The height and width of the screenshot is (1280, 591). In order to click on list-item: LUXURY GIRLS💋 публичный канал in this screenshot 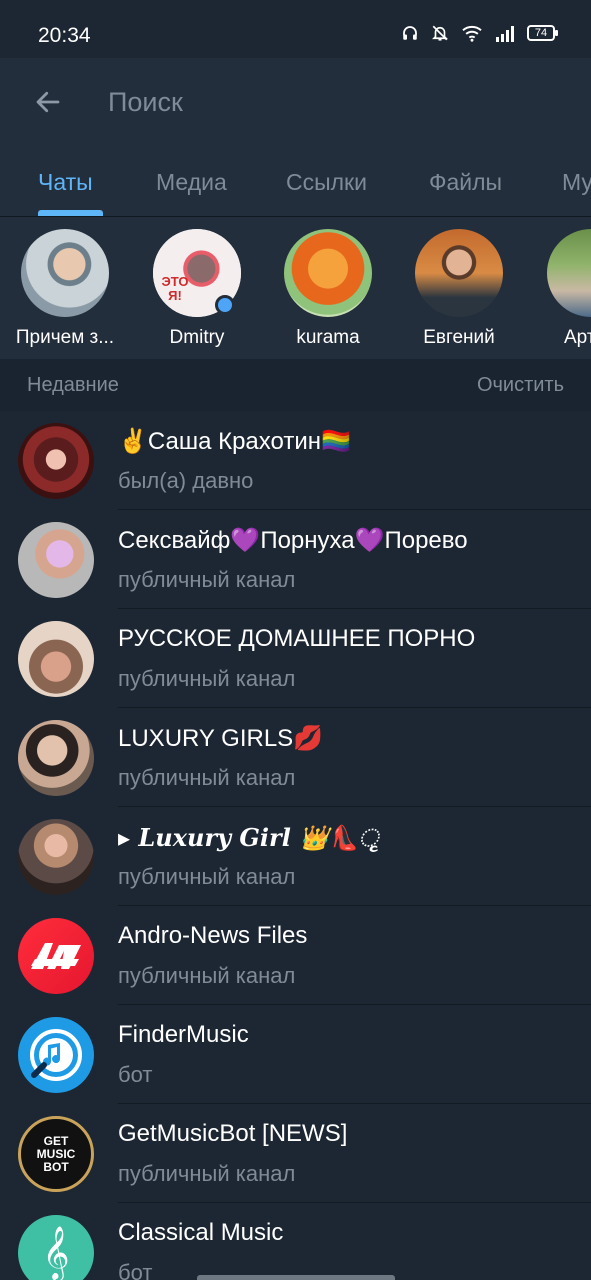, I will do `click(295, 757)`.